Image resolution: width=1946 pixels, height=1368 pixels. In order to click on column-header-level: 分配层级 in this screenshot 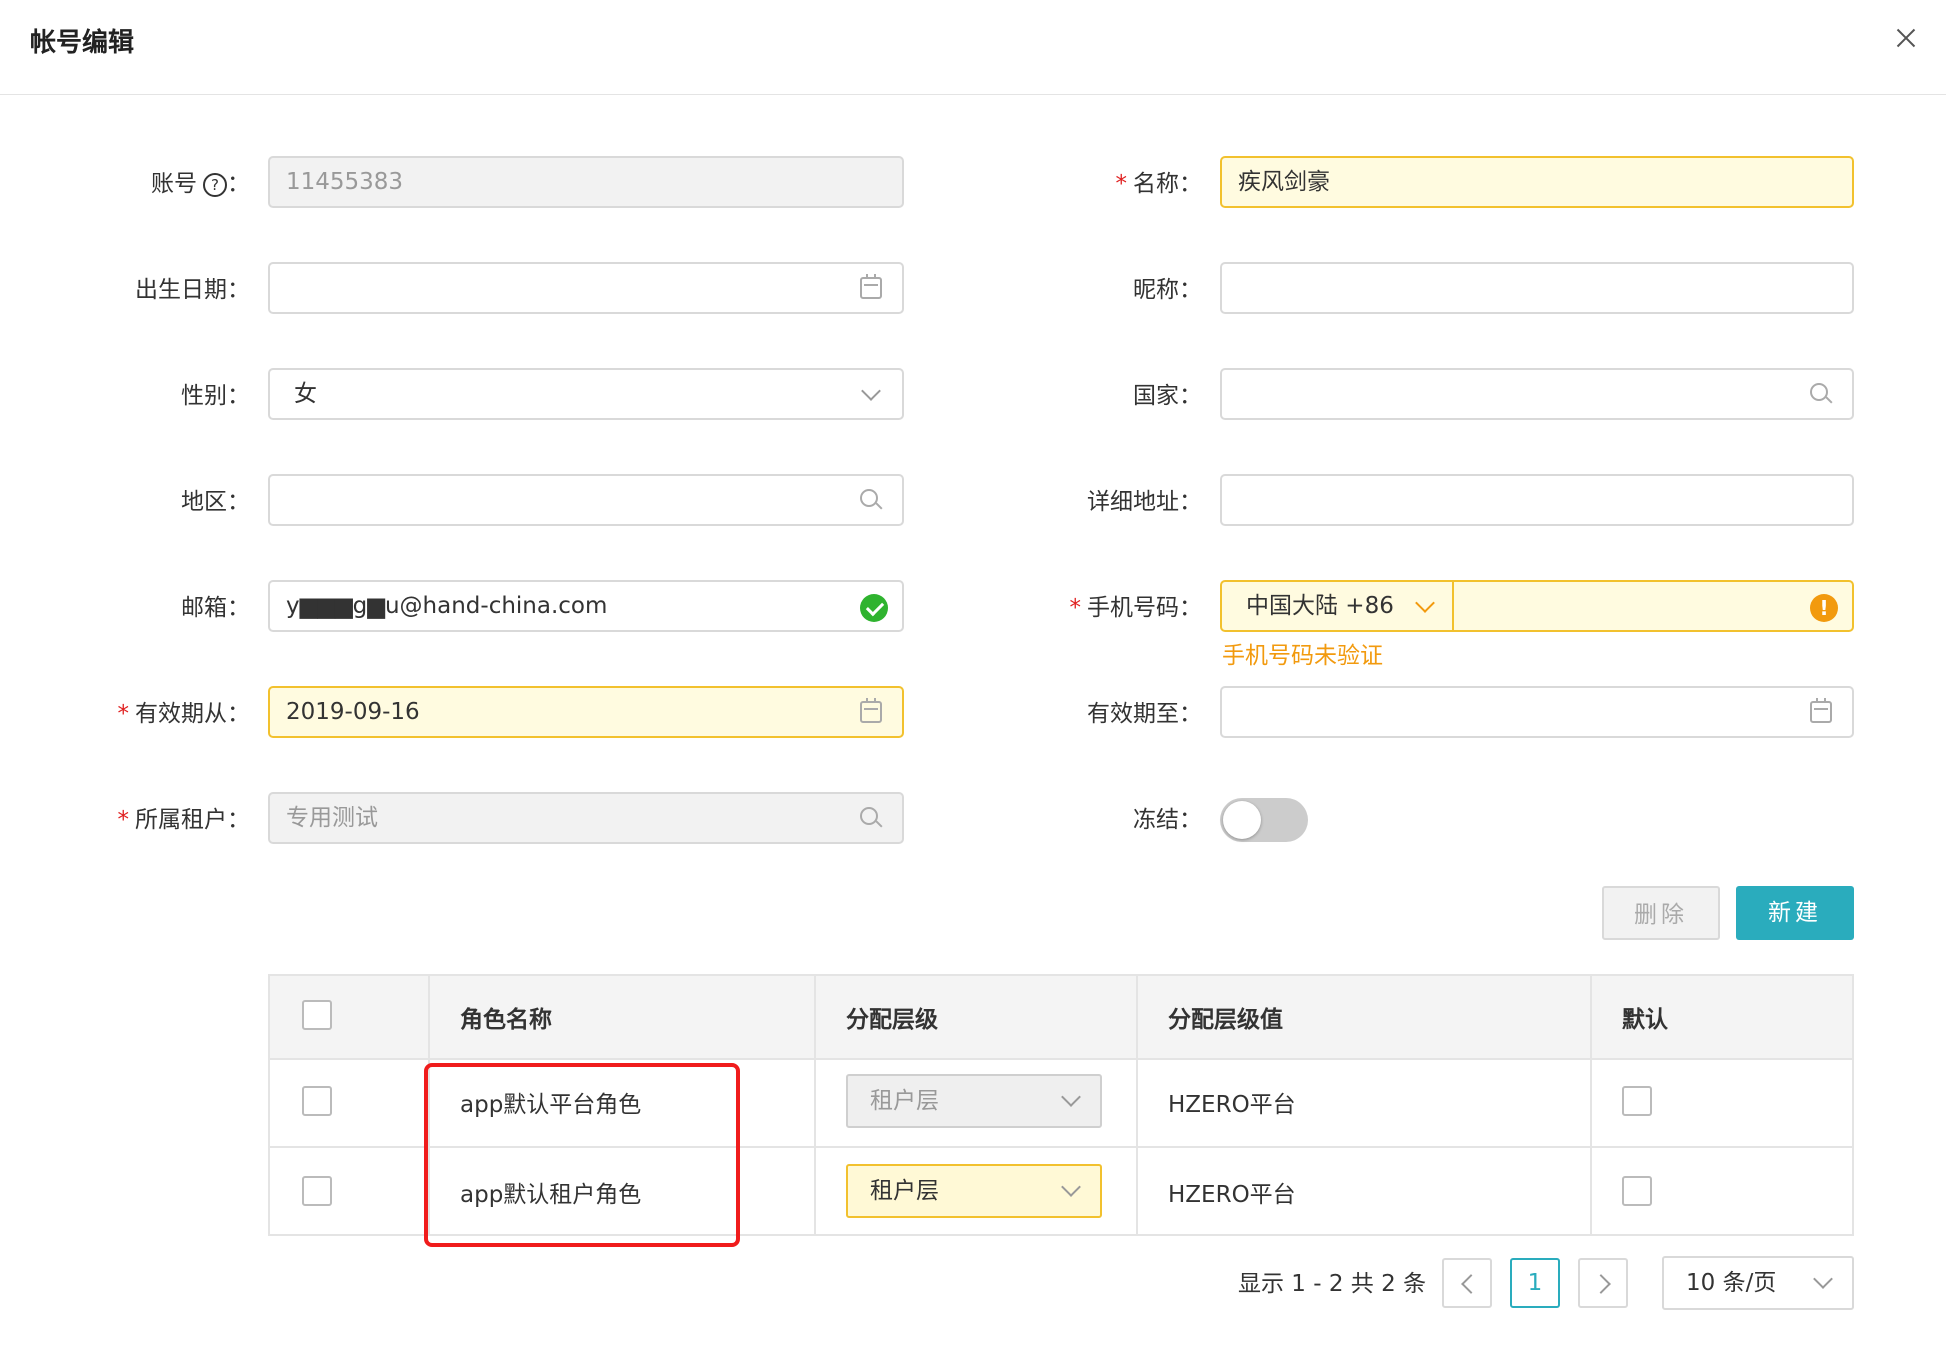, I will do `click(976, 1017)`.